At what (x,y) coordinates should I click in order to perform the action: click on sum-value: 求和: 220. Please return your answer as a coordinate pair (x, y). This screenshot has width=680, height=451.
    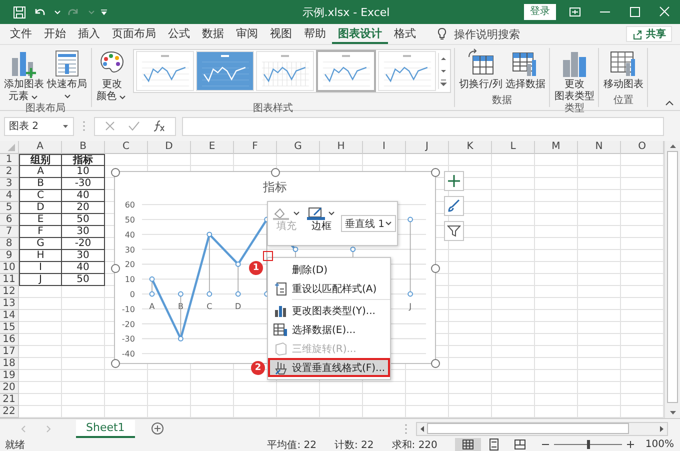
    Looking at the image, I should click on (415, 444).